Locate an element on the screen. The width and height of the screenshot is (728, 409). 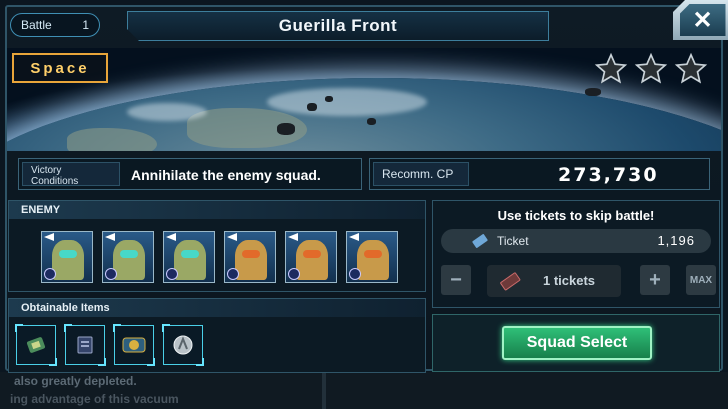
ticket-stack-icon is located at coordinates (510, 281).